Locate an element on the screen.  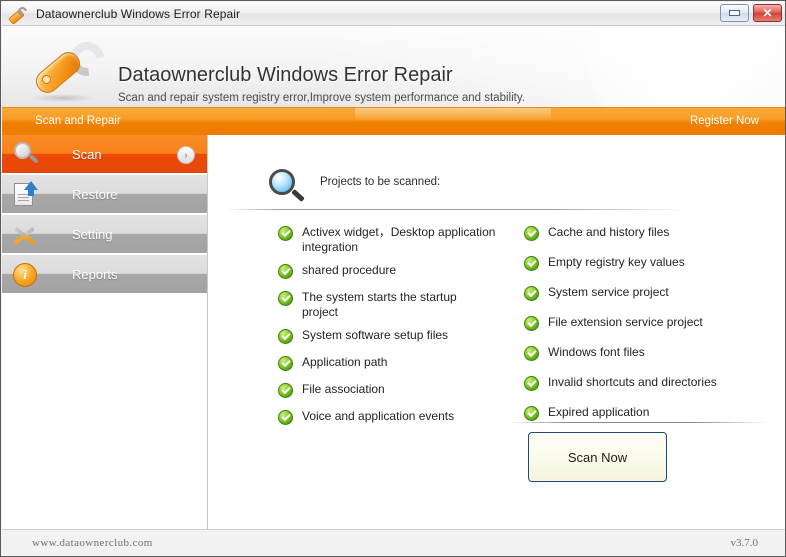
version-label: v3.7.0 is located at coordinates (744, 543).